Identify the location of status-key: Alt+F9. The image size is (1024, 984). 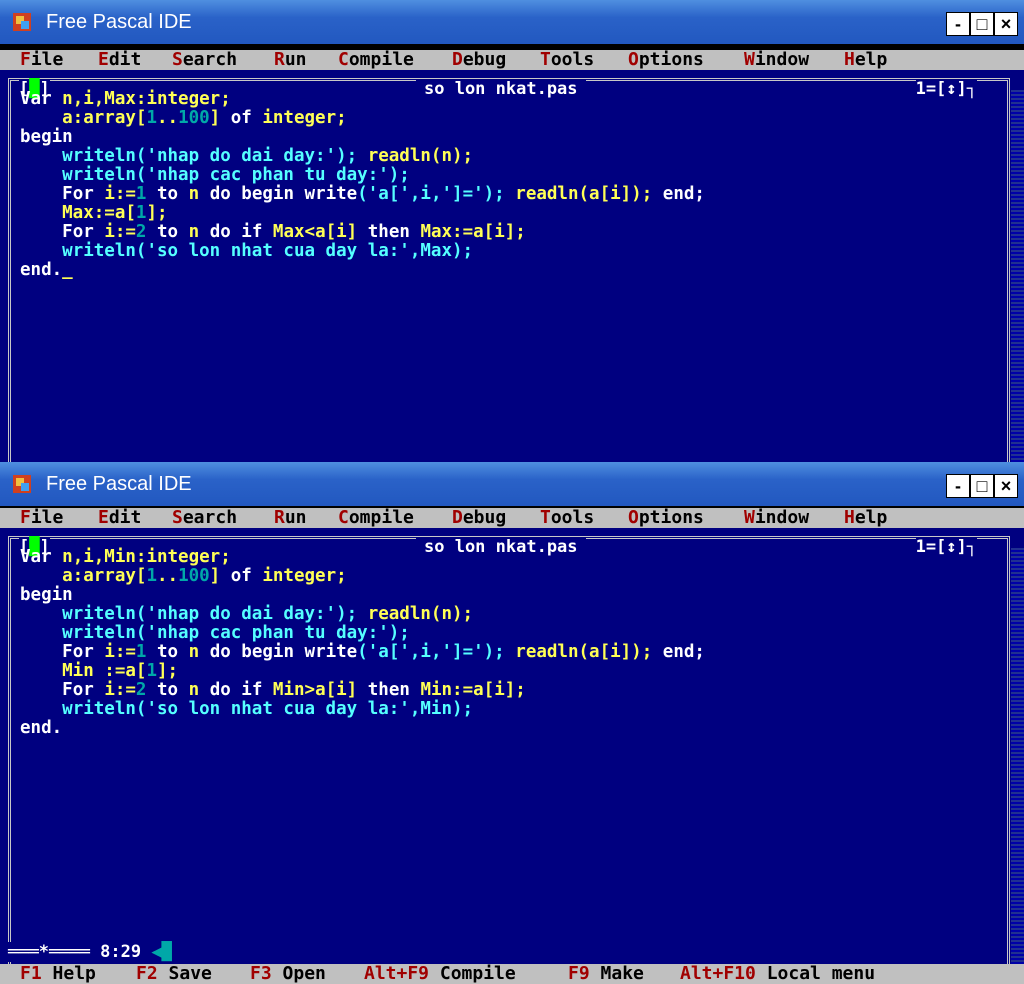
(397, 973).